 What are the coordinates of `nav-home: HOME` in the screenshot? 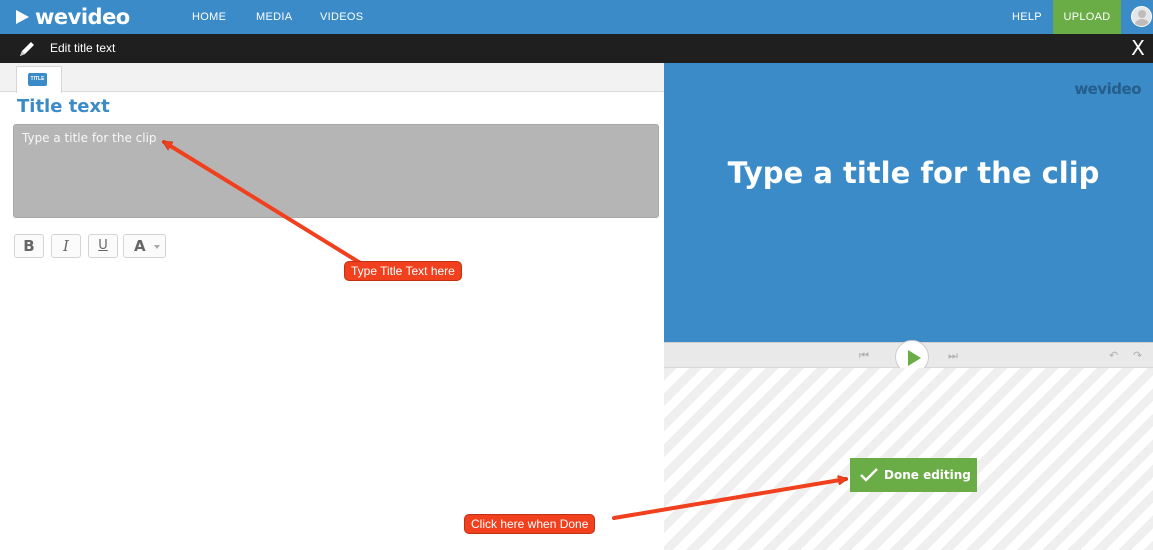 It's located at (209, 17).